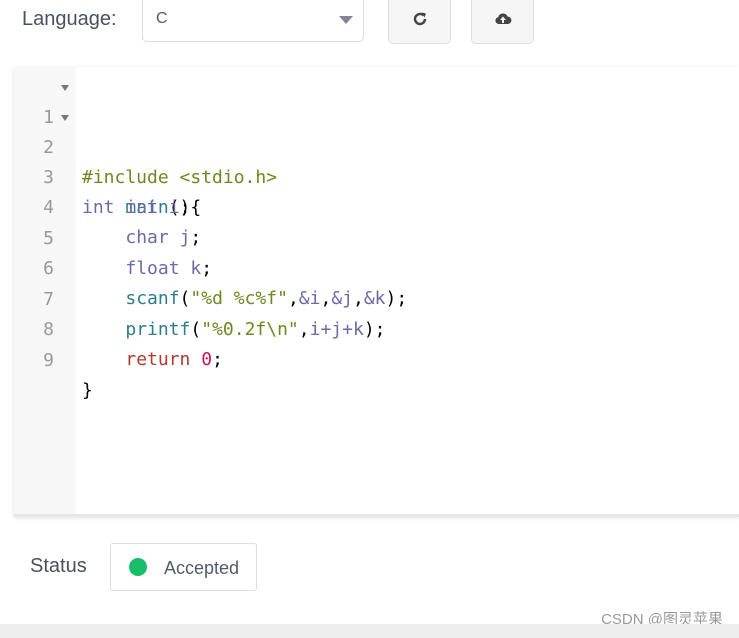 The height and width of the screenshot is (638, 739). What do you see at coordinates (58, 566) in the screenshot?
I see `status-label: Status` at bounding box center [58, 566].